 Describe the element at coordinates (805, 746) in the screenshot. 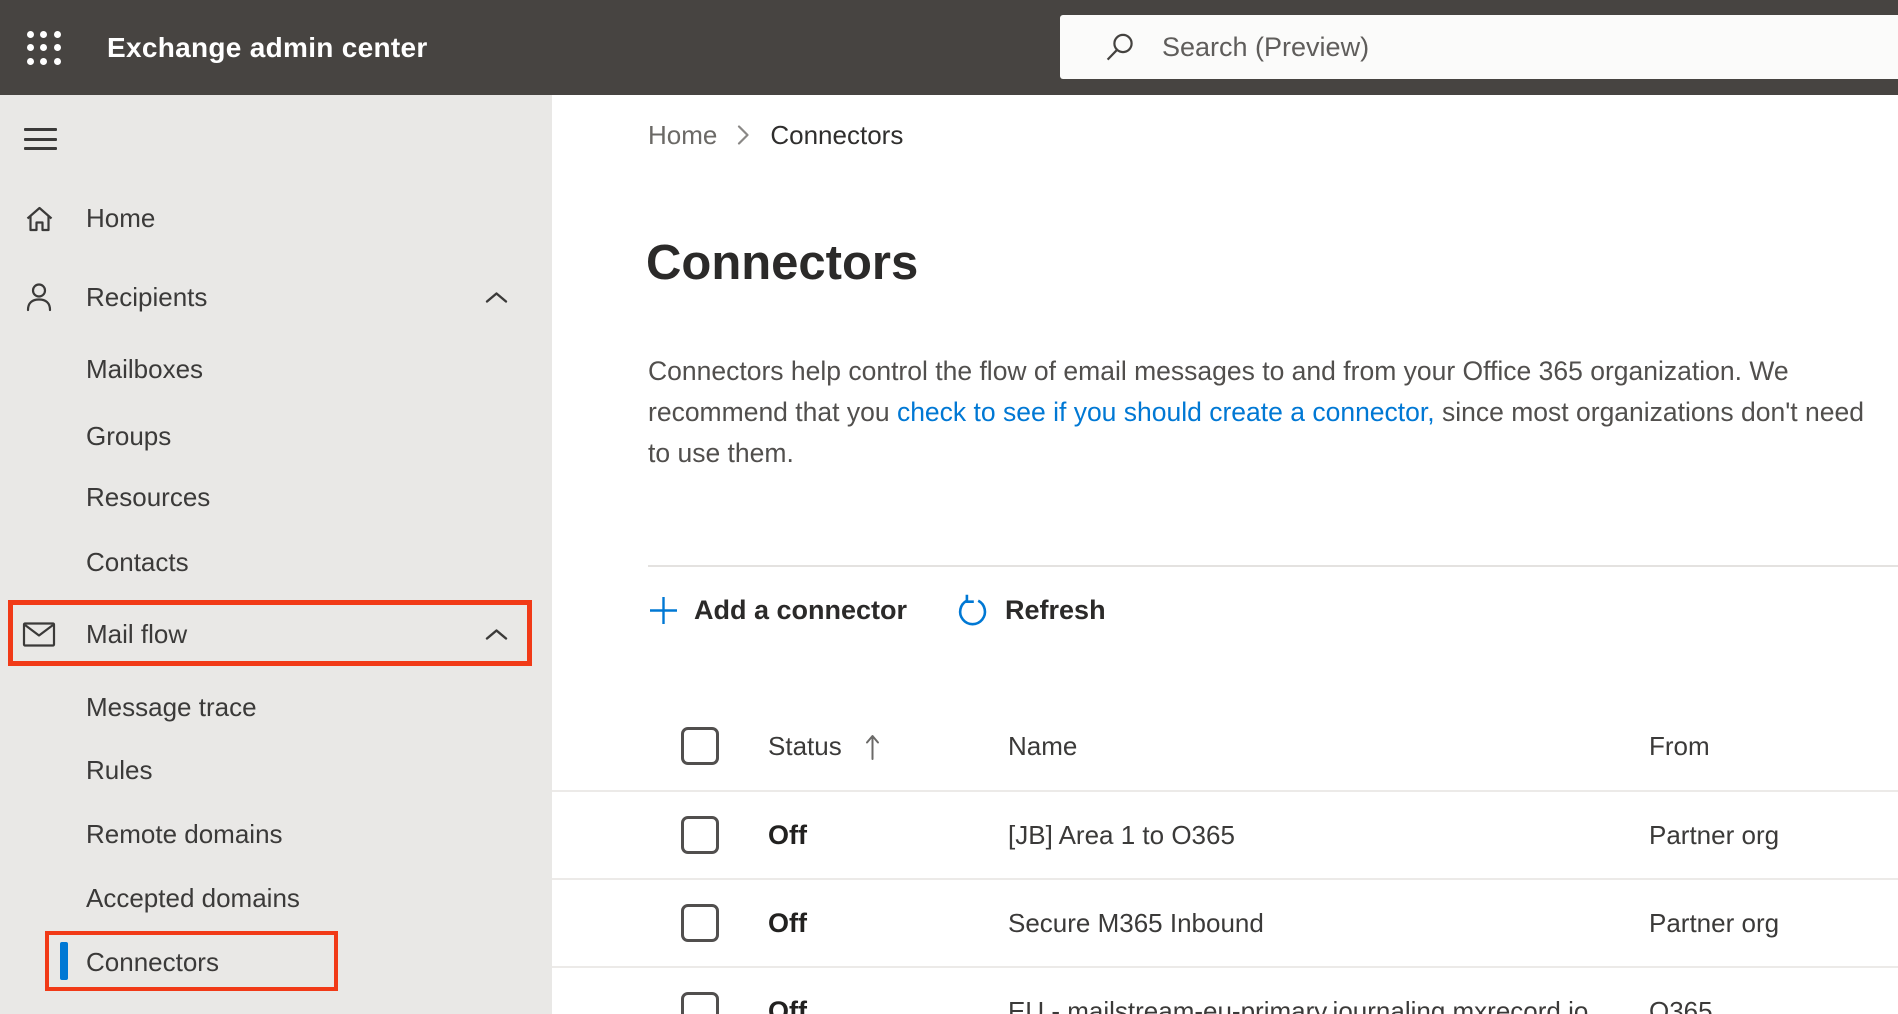

I see `column-header-status: Status` at that location.